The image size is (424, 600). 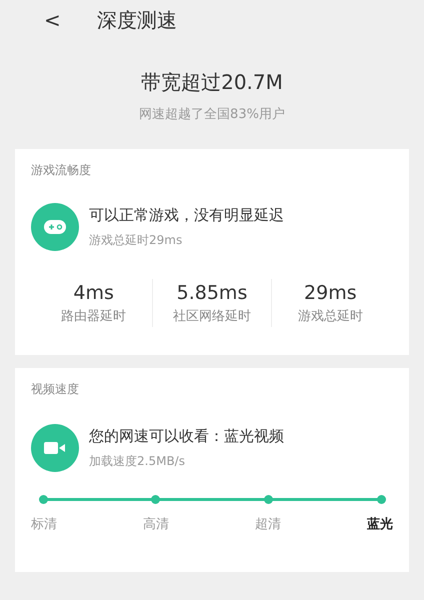 I want to click on stat-label: 路由器延时, so click(x=93, y=317).